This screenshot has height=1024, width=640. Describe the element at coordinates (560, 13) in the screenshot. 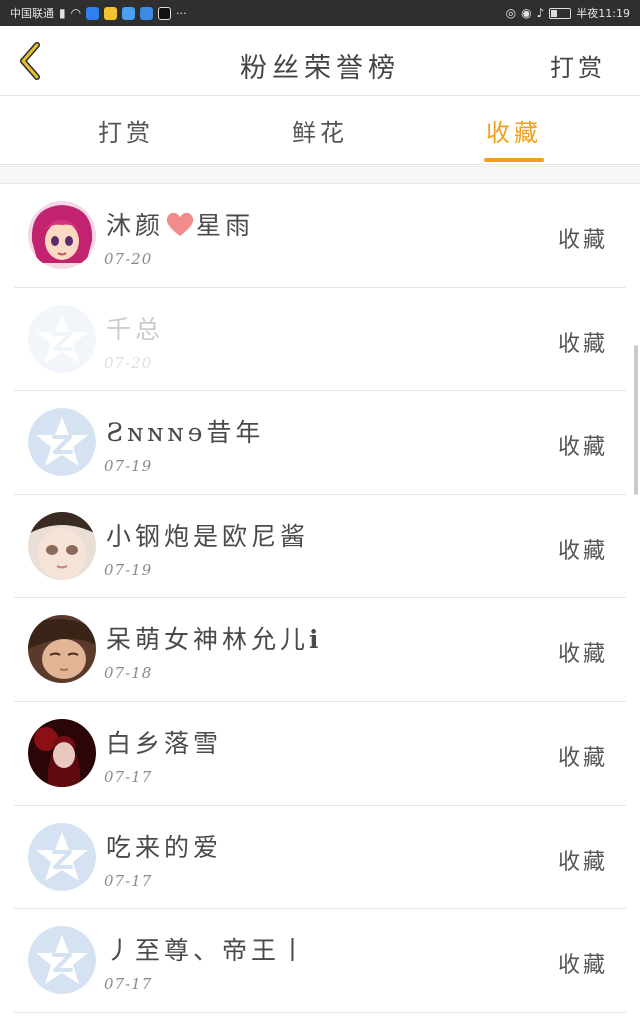

I see `battery-icon` at that location.